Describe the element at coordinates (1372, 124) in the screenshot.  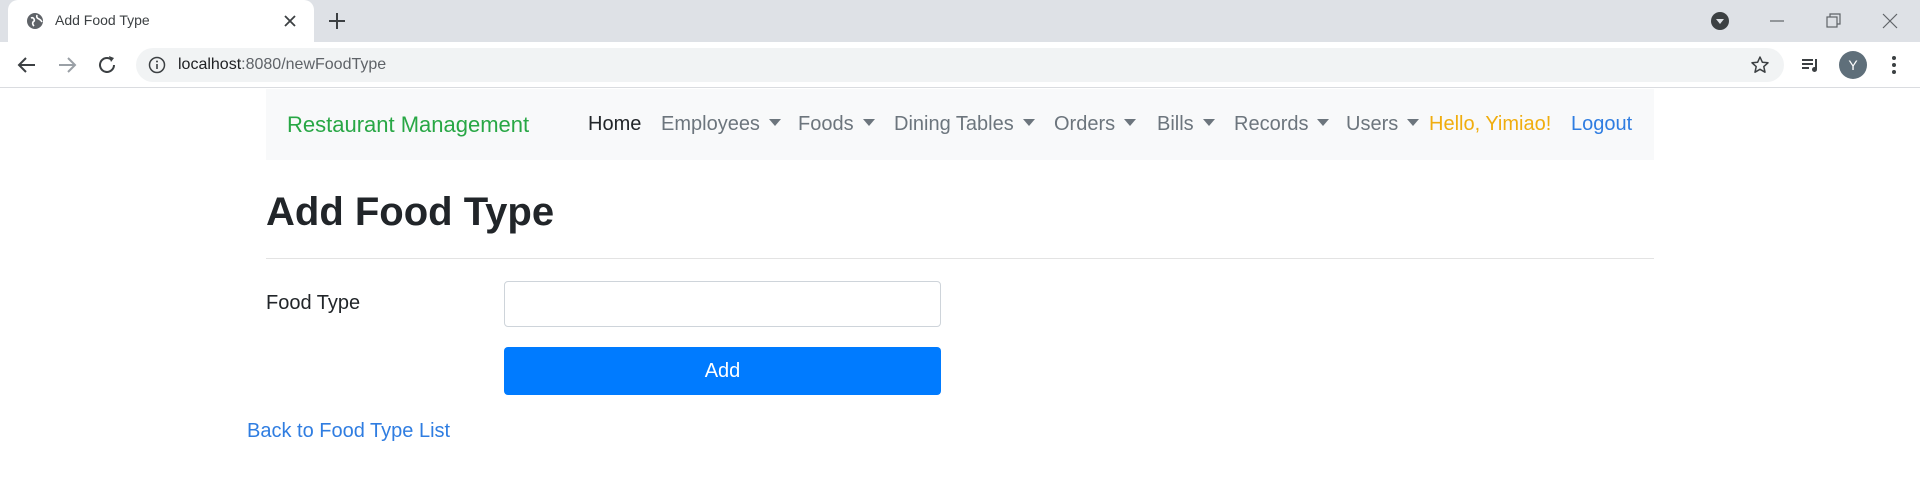
I see `nav-label: Users` at that location.